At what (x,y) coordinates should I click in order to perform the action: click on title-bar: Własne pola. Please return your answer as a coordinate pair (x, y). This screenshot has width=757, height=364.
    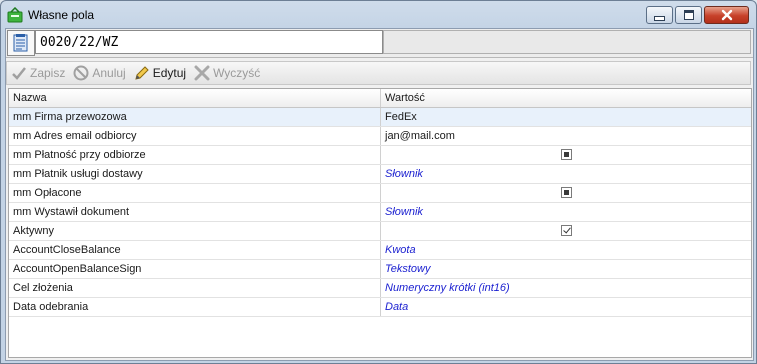
    Looking at the image, I should click on (378, 14).